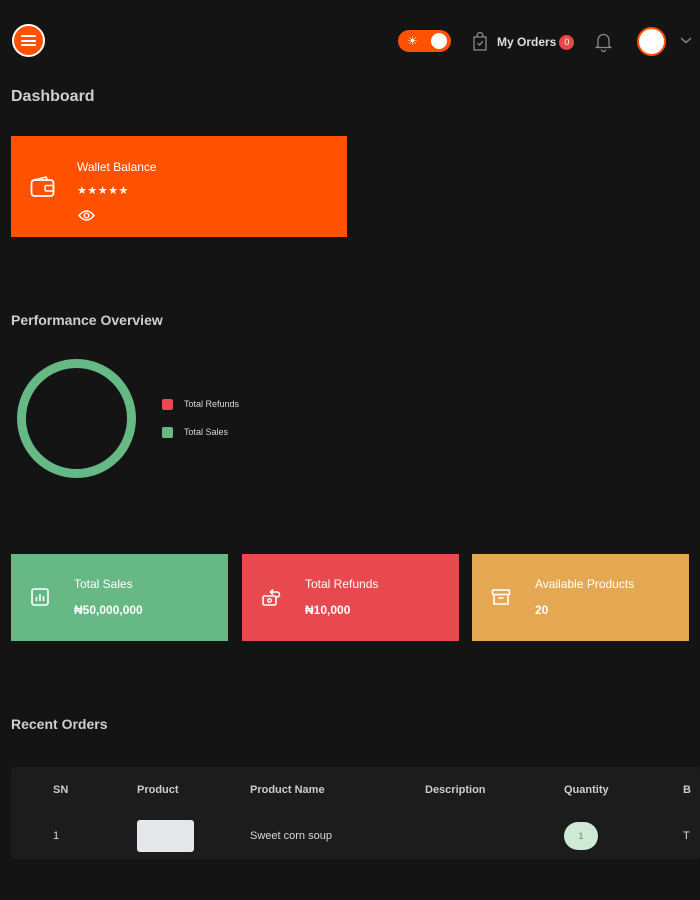  What do you see at coordinates (439, 41) in the screenshot?
I see `toggle-knob` at bounding box center [439, 41].